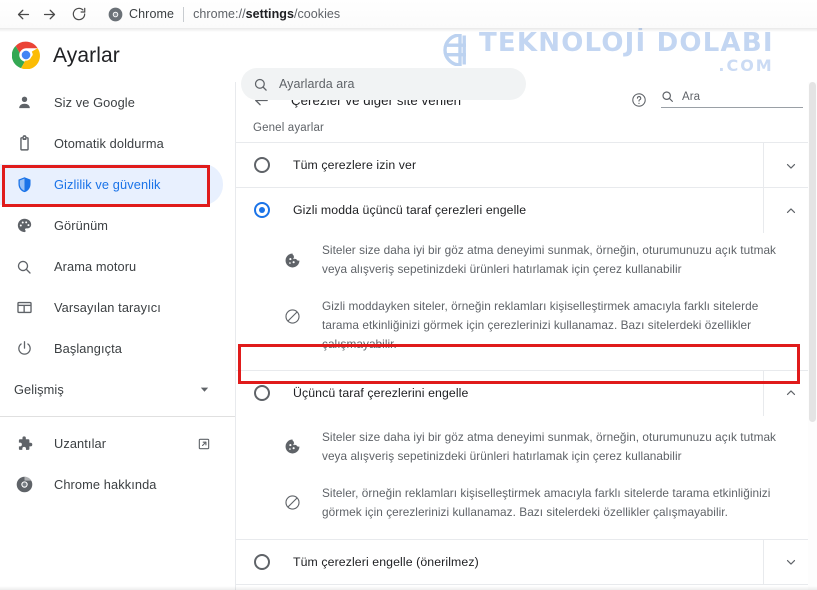  What do you see at coordinates (639, 100) in the screenshot?
I see `help-circle-icon` at bounding box center [639, 100].